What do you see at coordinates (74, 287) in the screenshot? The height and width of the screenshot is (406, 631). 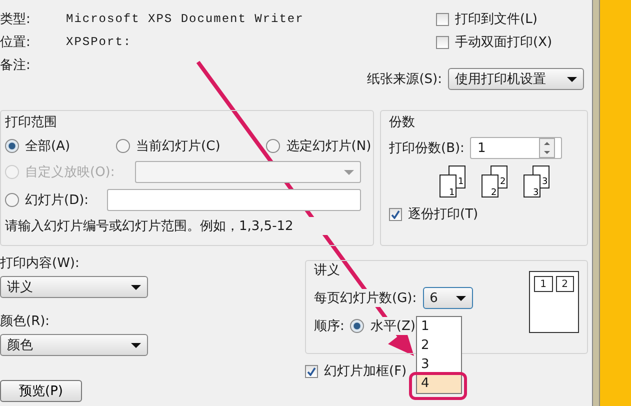 I see `print-what-dropdown: 讲义` at bounding box center [74, 287].